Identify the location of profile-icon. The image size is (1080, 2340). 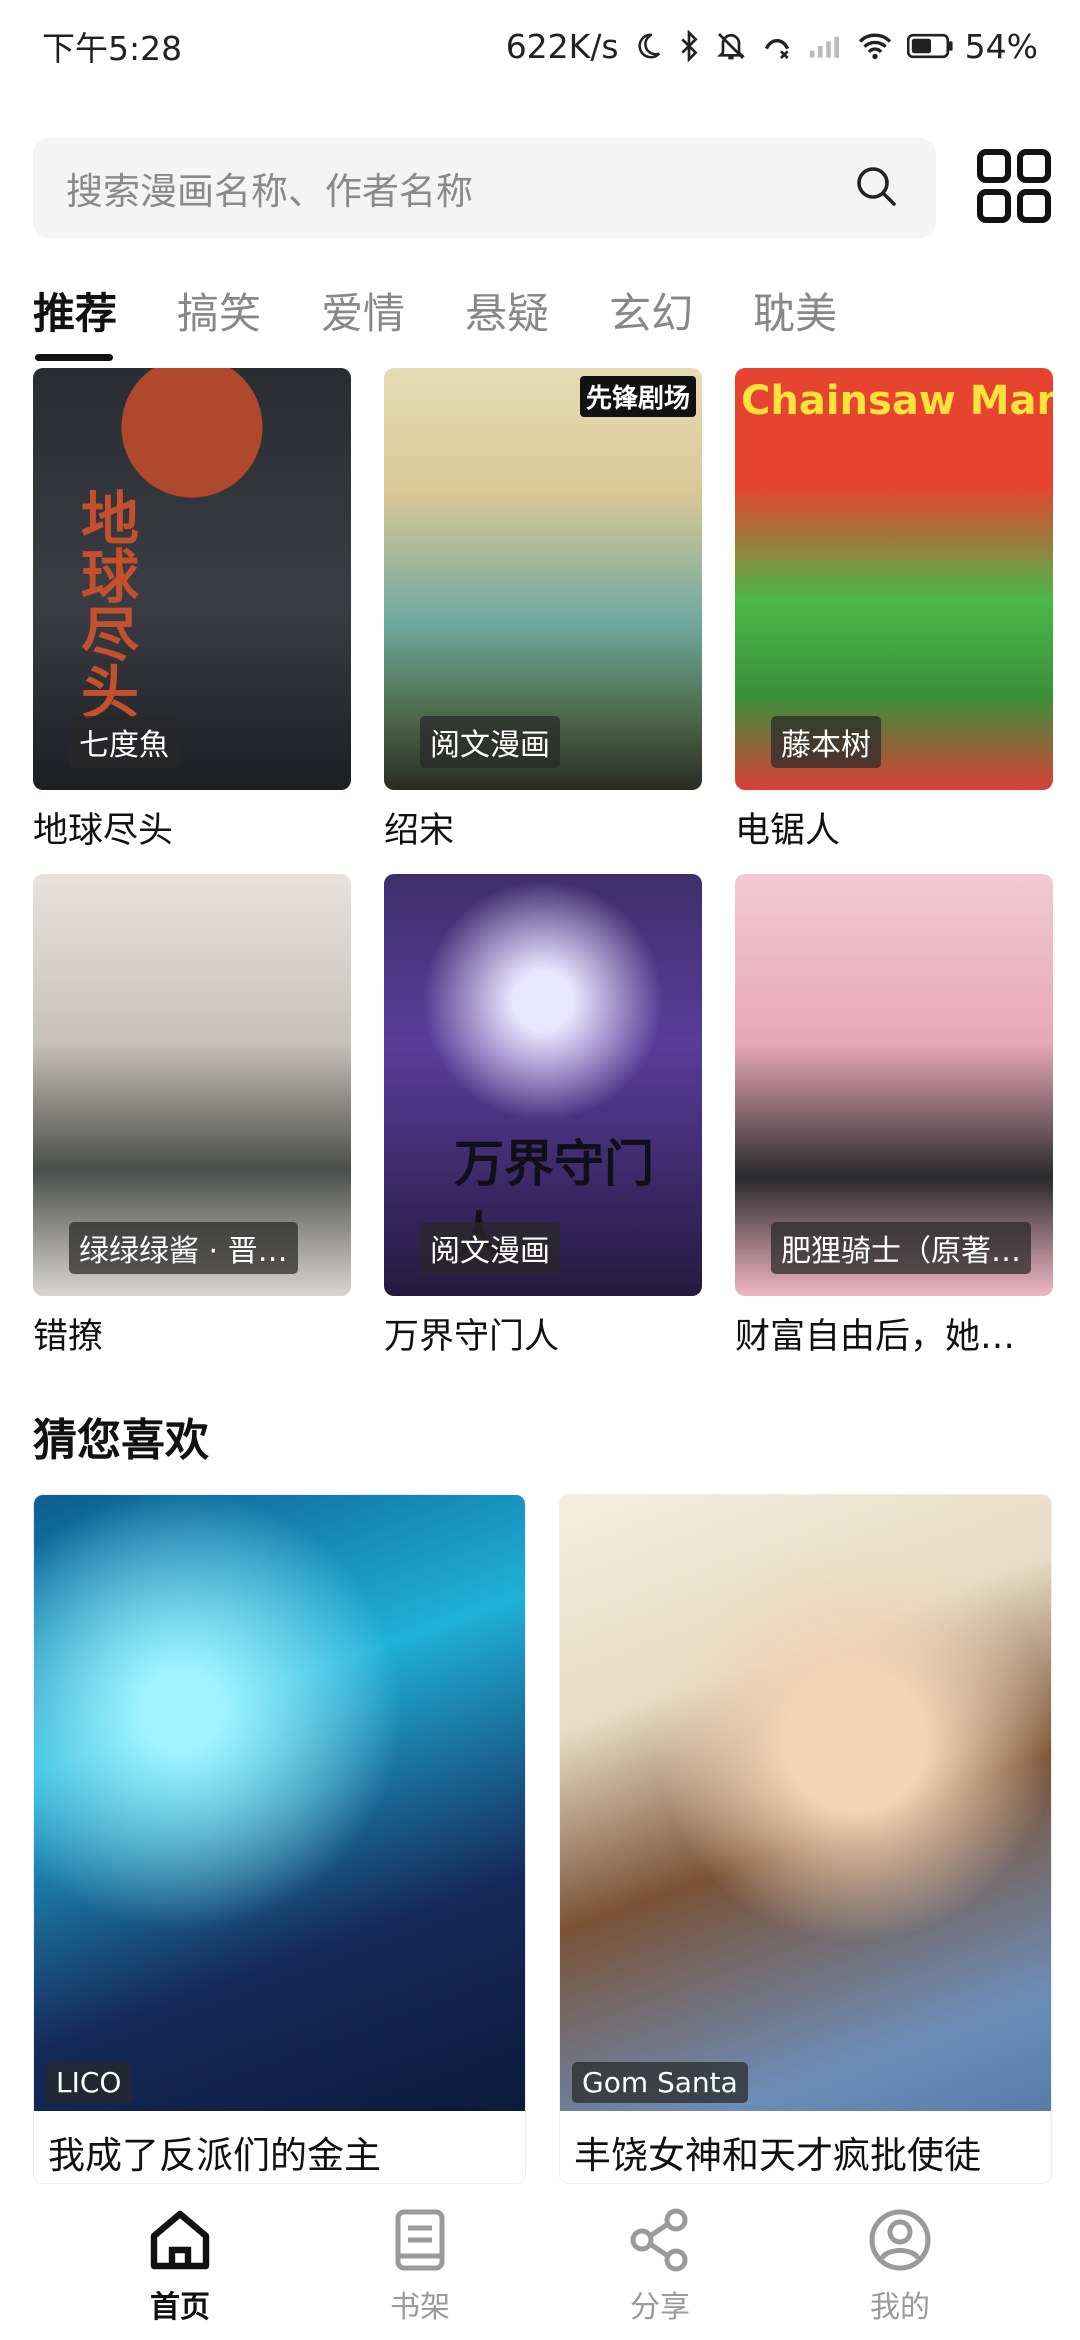
(900, 2242).